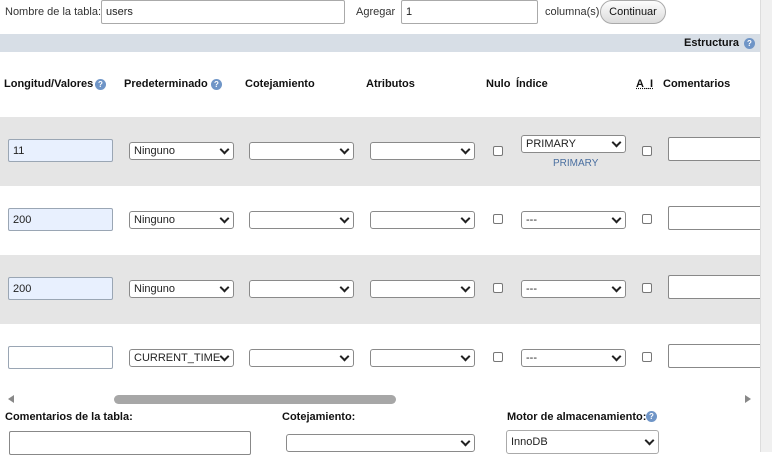 This screenshot has height=455, width=772. Describe the element at coordinates (498, 84) in the screenshot. I see `header-null: Nulo` at that location.